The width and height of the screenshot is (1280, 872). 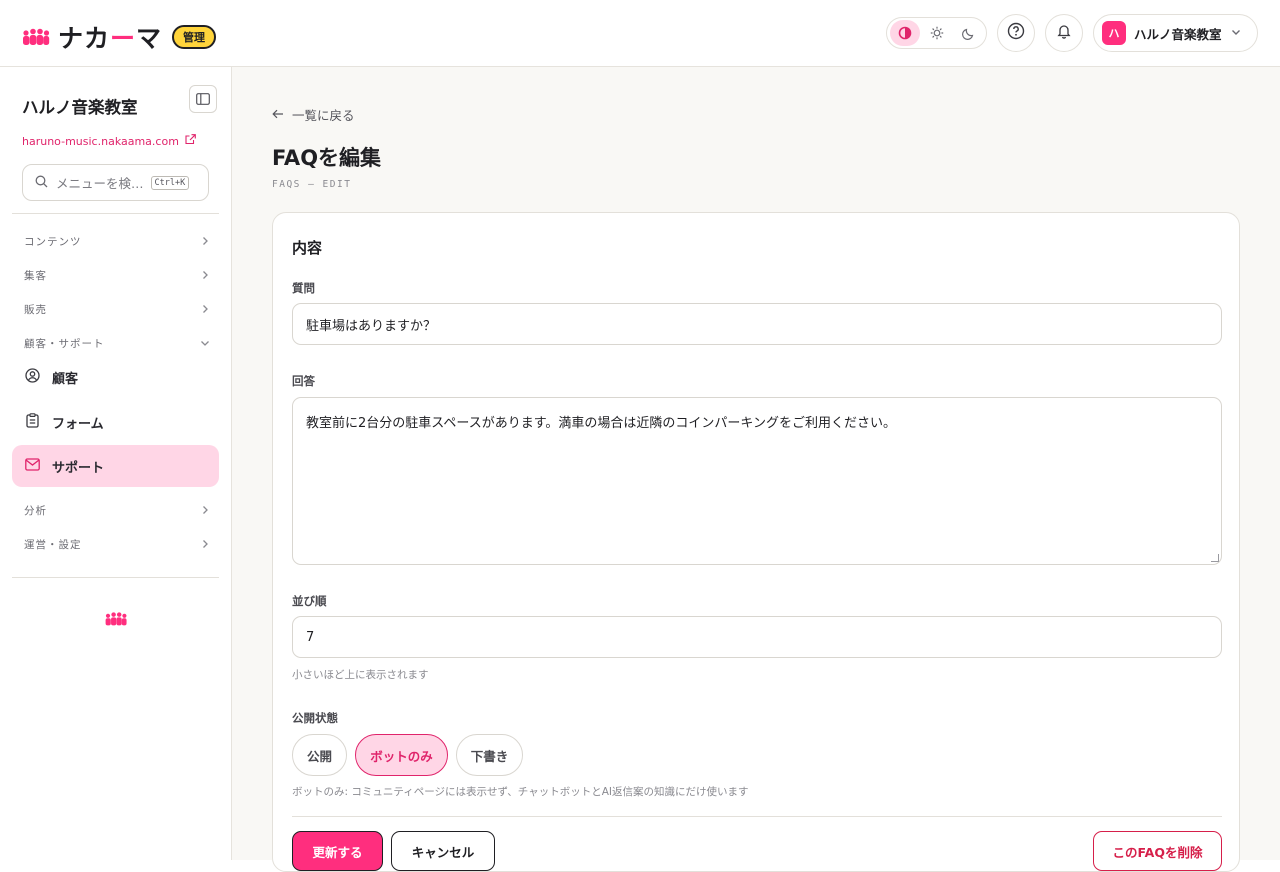 I want to click on help-button, so click(x=1016, y=33).